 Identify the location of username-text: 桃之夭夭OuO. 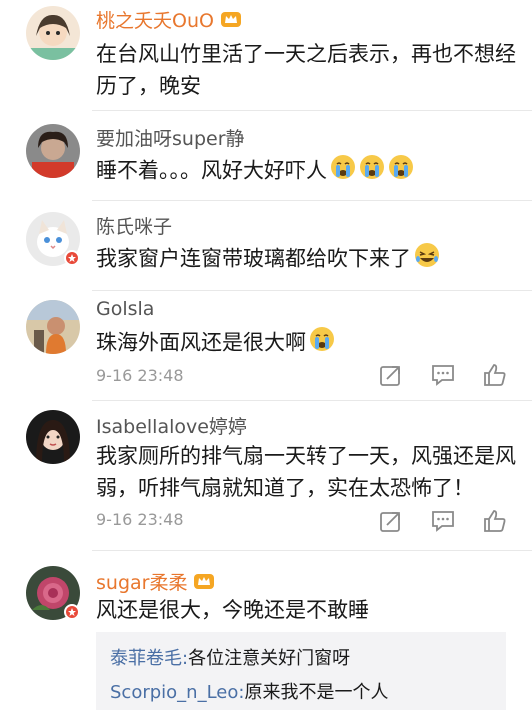
(155, 21).